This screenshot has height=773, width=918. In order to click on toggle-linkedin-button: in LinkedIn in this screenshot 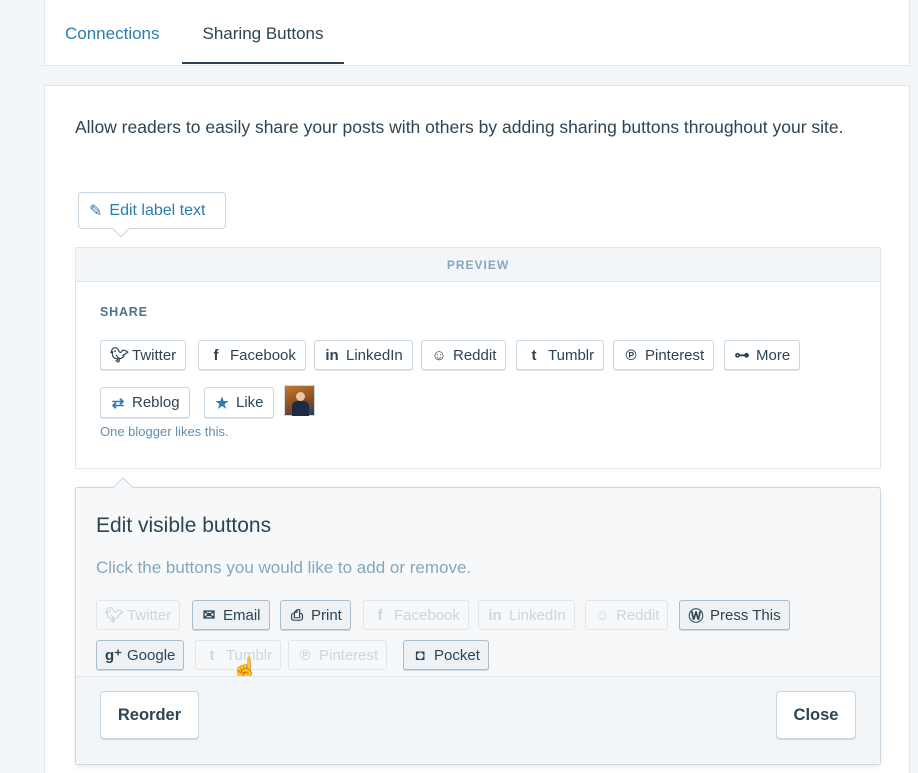, I will do `click(526, 615)`.